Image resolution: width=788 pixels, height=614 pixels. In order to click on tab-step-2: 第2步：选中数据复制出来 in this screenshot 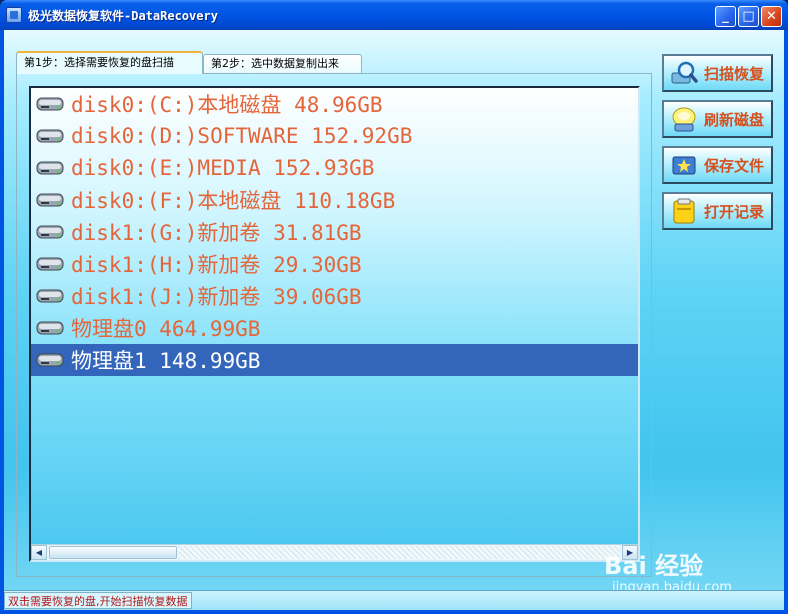, I will do `click(282, 63)`.